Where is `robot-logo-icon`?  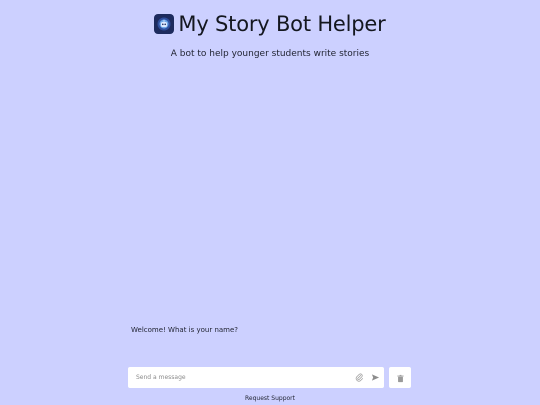 robot-logo-icon is located at coordinates (164, 24).